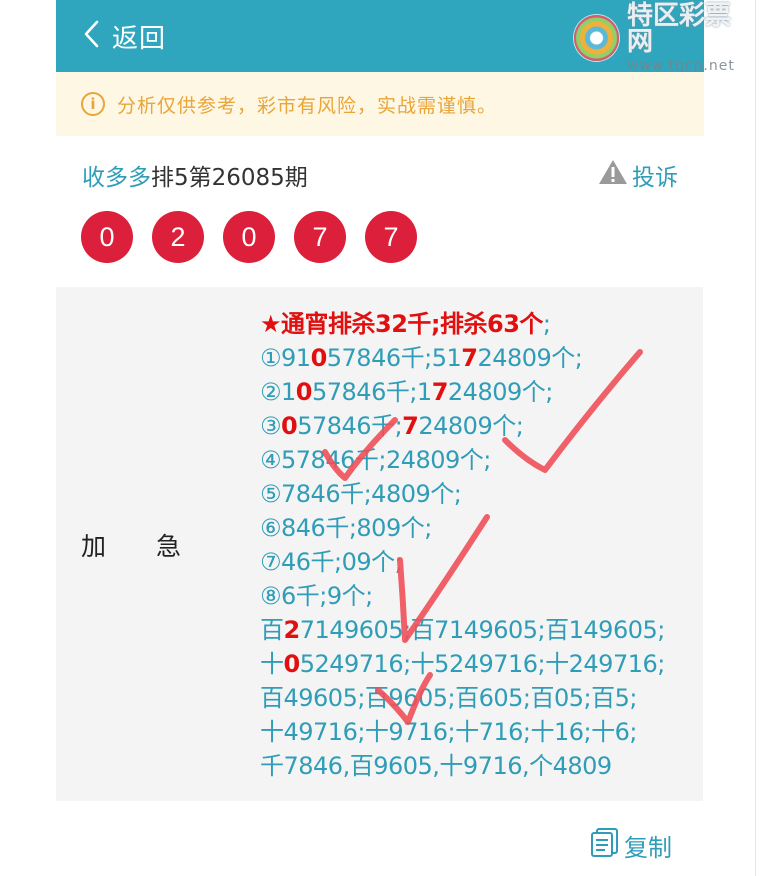  What do you see at coordinates (94, 546) in the screenshot?
I see `urgent-label-char: 加` at bounding box center [94, 546].